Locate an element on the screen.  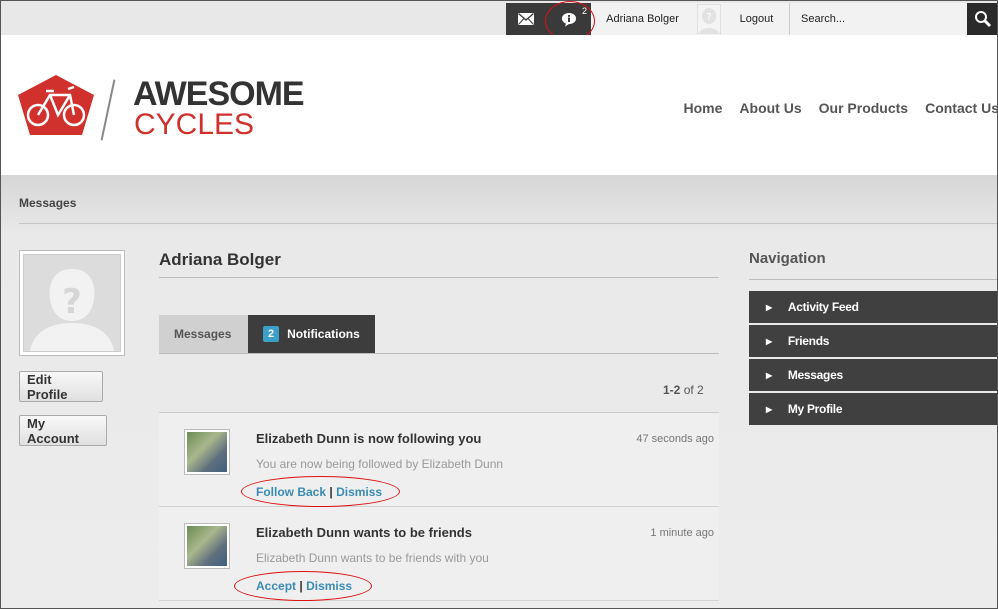
notification-time: 1 minute ago is located at coordinates (682, 533).